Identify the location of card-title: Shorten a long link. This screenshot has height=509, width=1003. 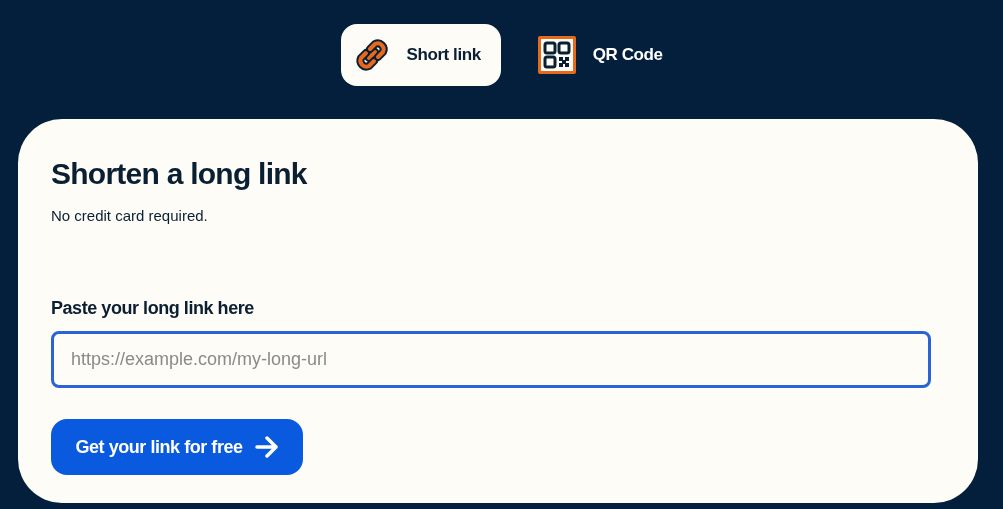
(179, 174).